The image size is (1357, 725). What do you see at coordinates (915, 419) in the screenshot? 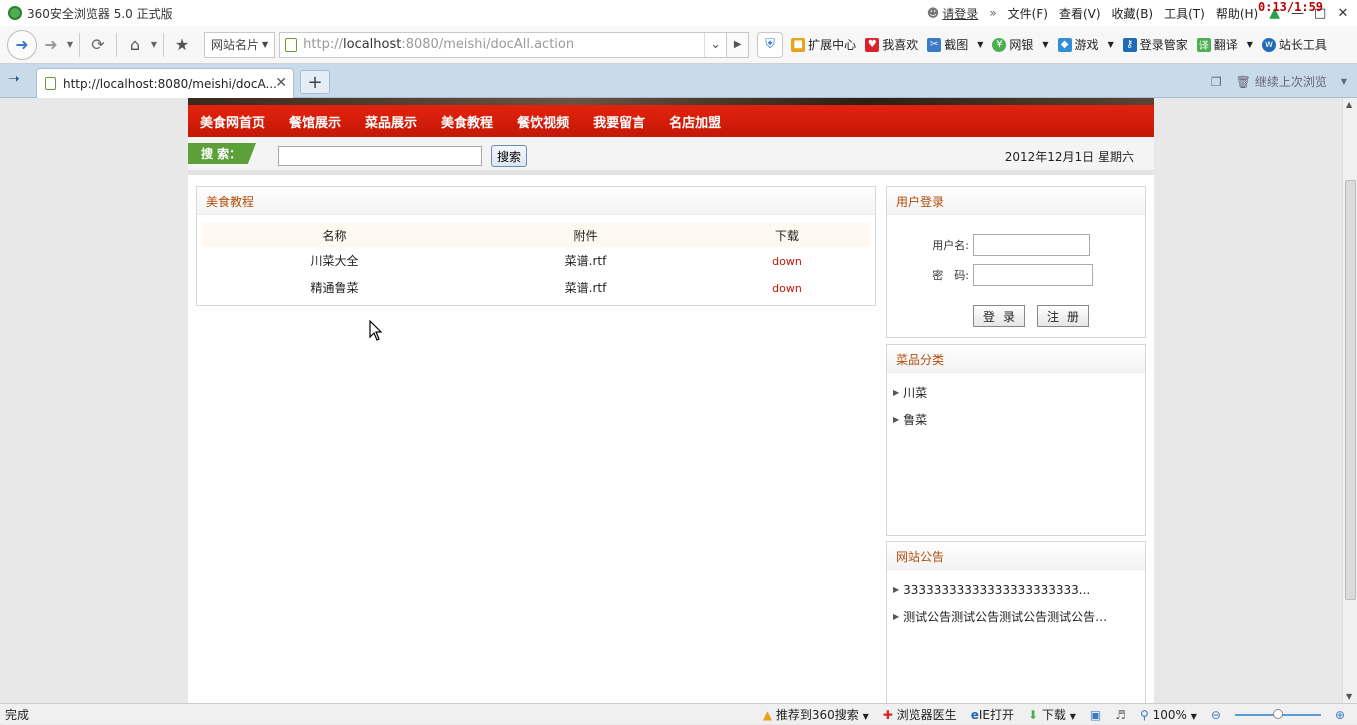
I see `category-label: 鲁菜` at bounding box center [915, 419].